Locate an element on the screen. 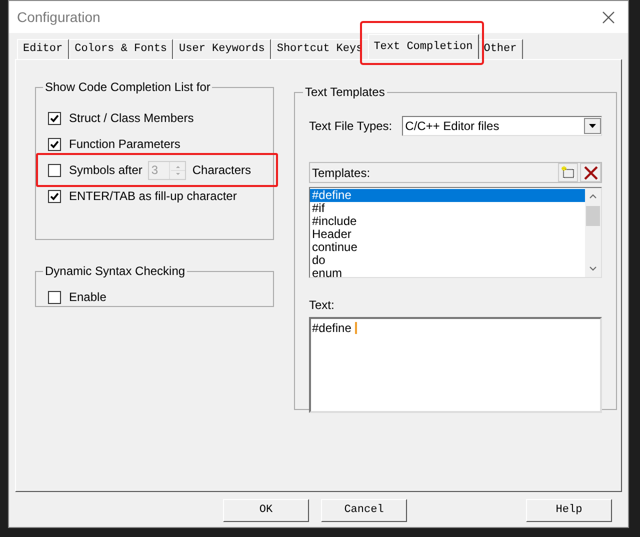 The height and width of the screenshot is (537, 640). list-item: continue is located at coordinates (448, 247).